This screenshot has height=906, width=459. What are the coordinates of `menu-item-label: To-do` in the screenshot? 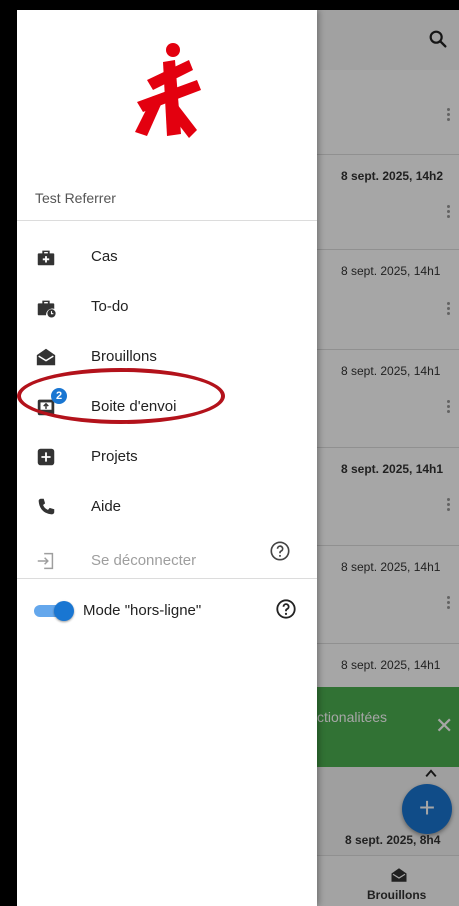 It's located at (110, 306).